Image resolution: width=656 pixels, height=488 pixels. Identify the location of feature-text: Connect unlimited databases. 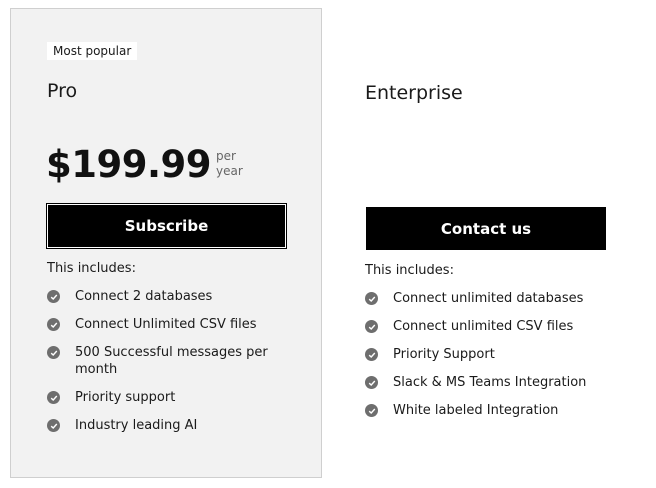
(488, 298).